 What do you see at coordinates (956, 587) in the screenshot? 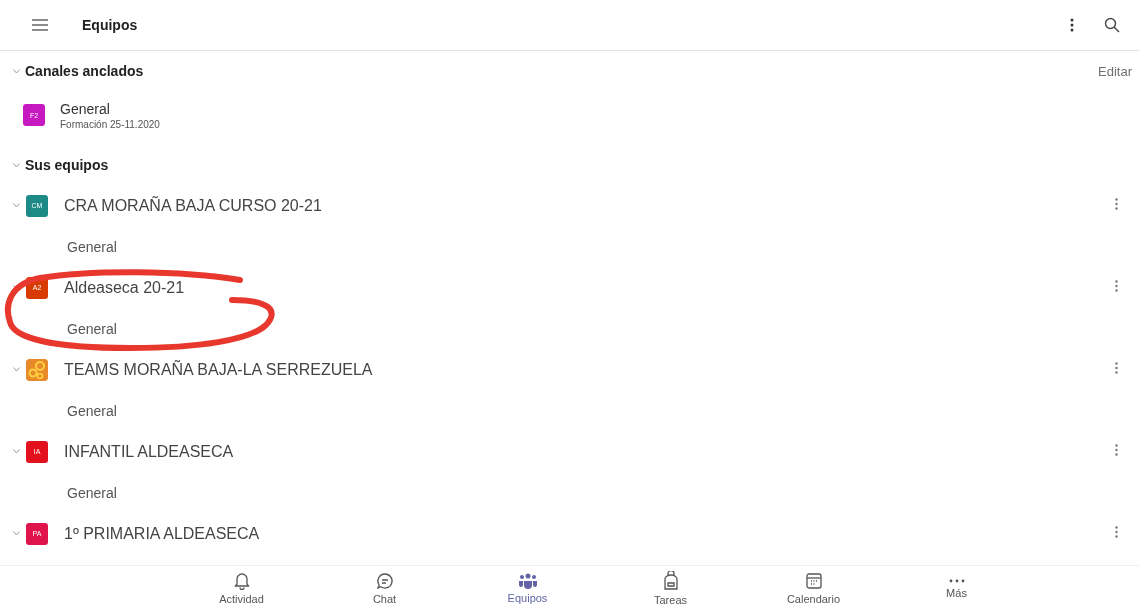
I see `nav-tab: Más` at bounding box center [956, 587].